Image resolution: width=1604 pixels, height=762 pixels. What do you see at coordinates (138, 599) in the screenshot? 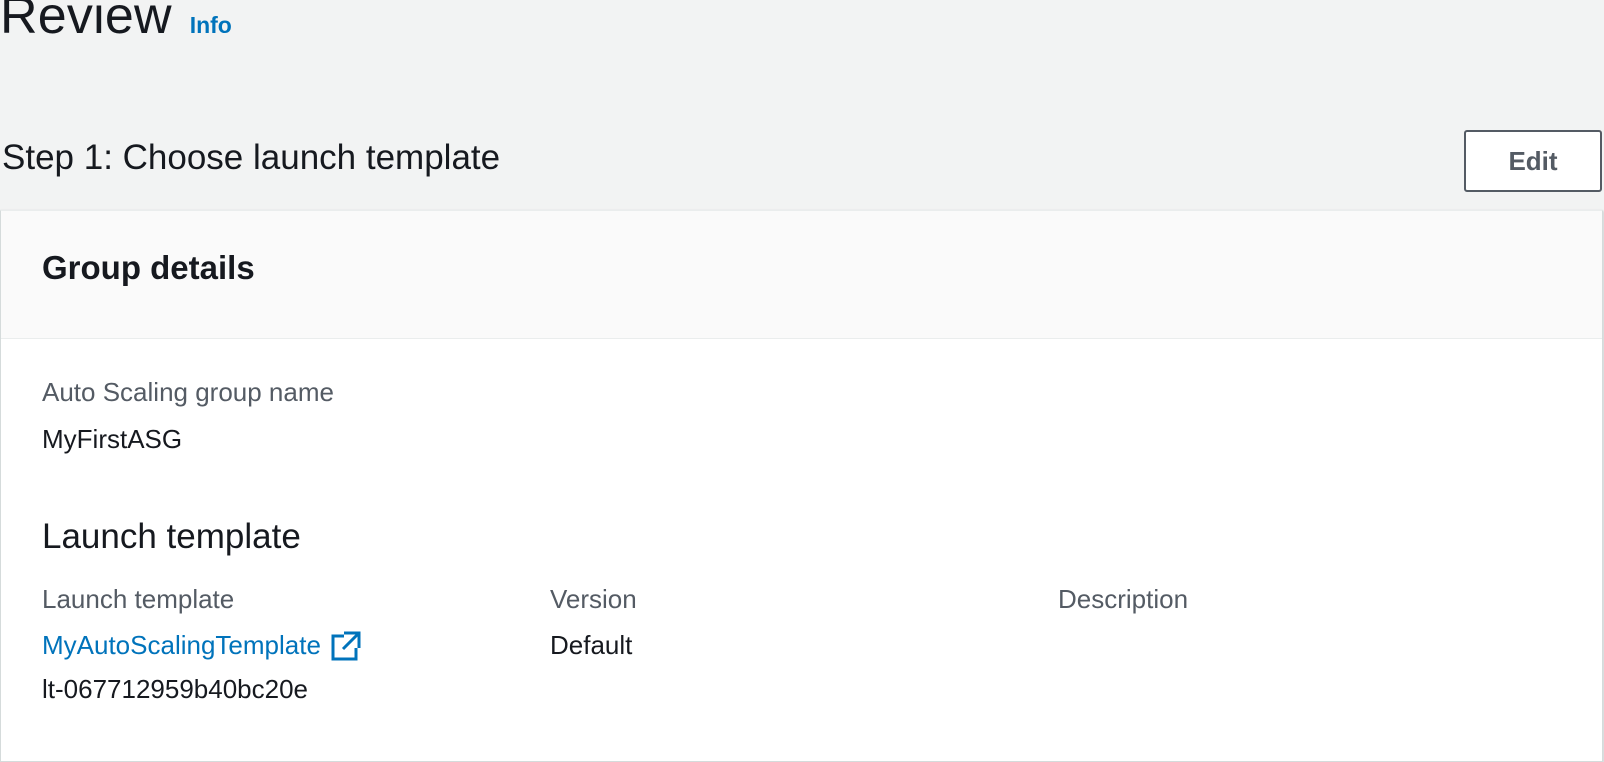
I see `launch-template-label: Launch template` at bounding box center [138, 599].